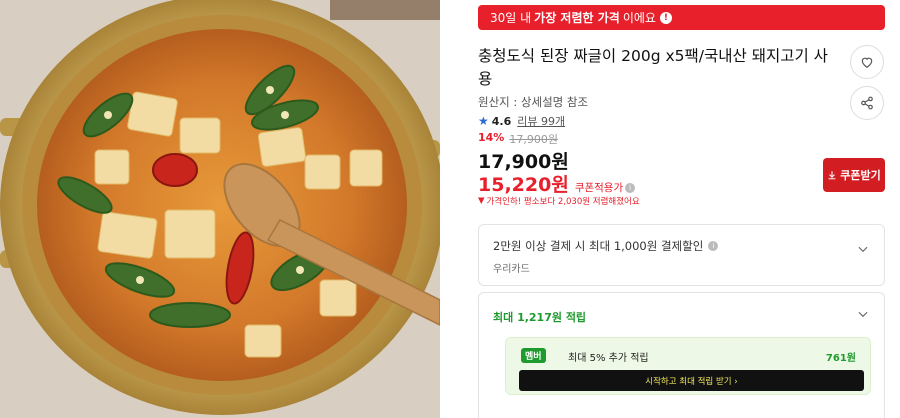 This screenshot has width=900, height=418. Describe the element at coordinates (860, 175) in the screenshot. I see `coupon-button-label: 쿠폰받기` at that location.